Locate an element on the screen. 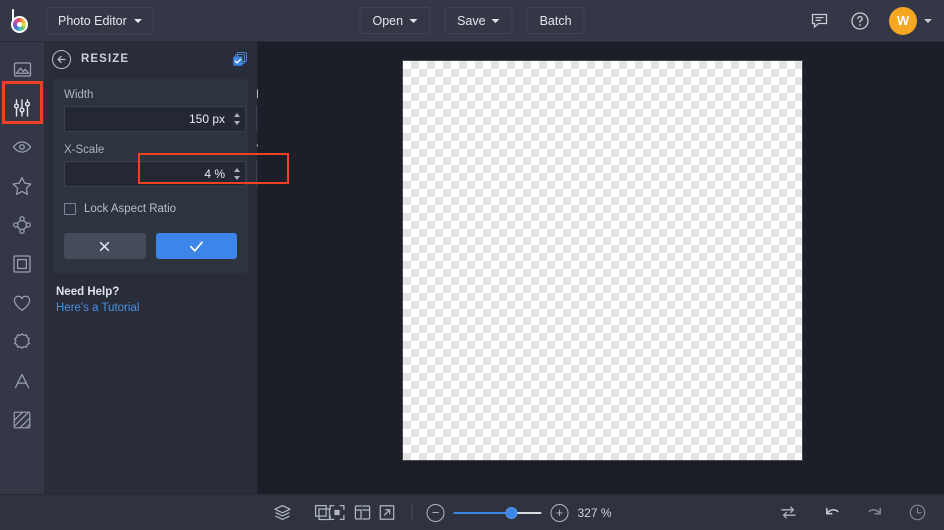 The width and height of the screenshot is (944, 530). xscale-stepper is located at coordinates (155, 174).